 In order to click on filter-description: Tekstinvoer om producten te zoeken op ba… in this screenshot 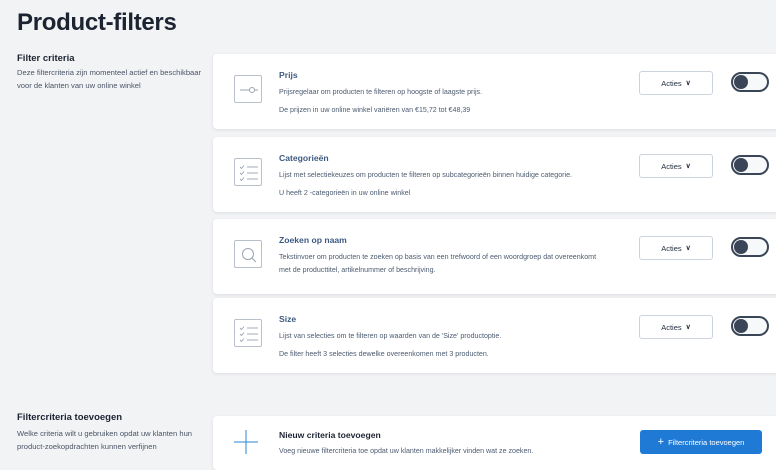, I will do `click(438, 263)`.